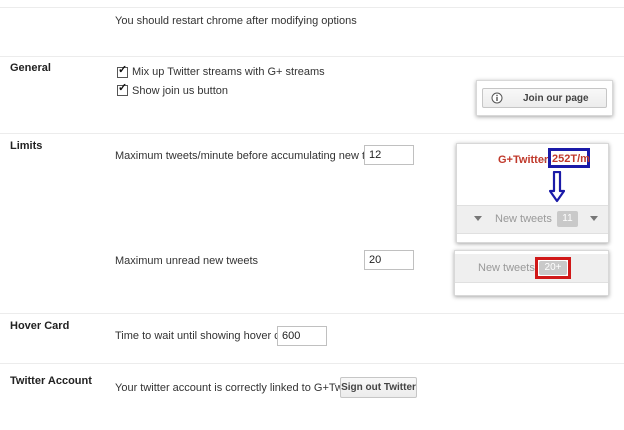  Describe the element at coordinates (497, 98) in the screenshot. I see `info-icon` at that location.